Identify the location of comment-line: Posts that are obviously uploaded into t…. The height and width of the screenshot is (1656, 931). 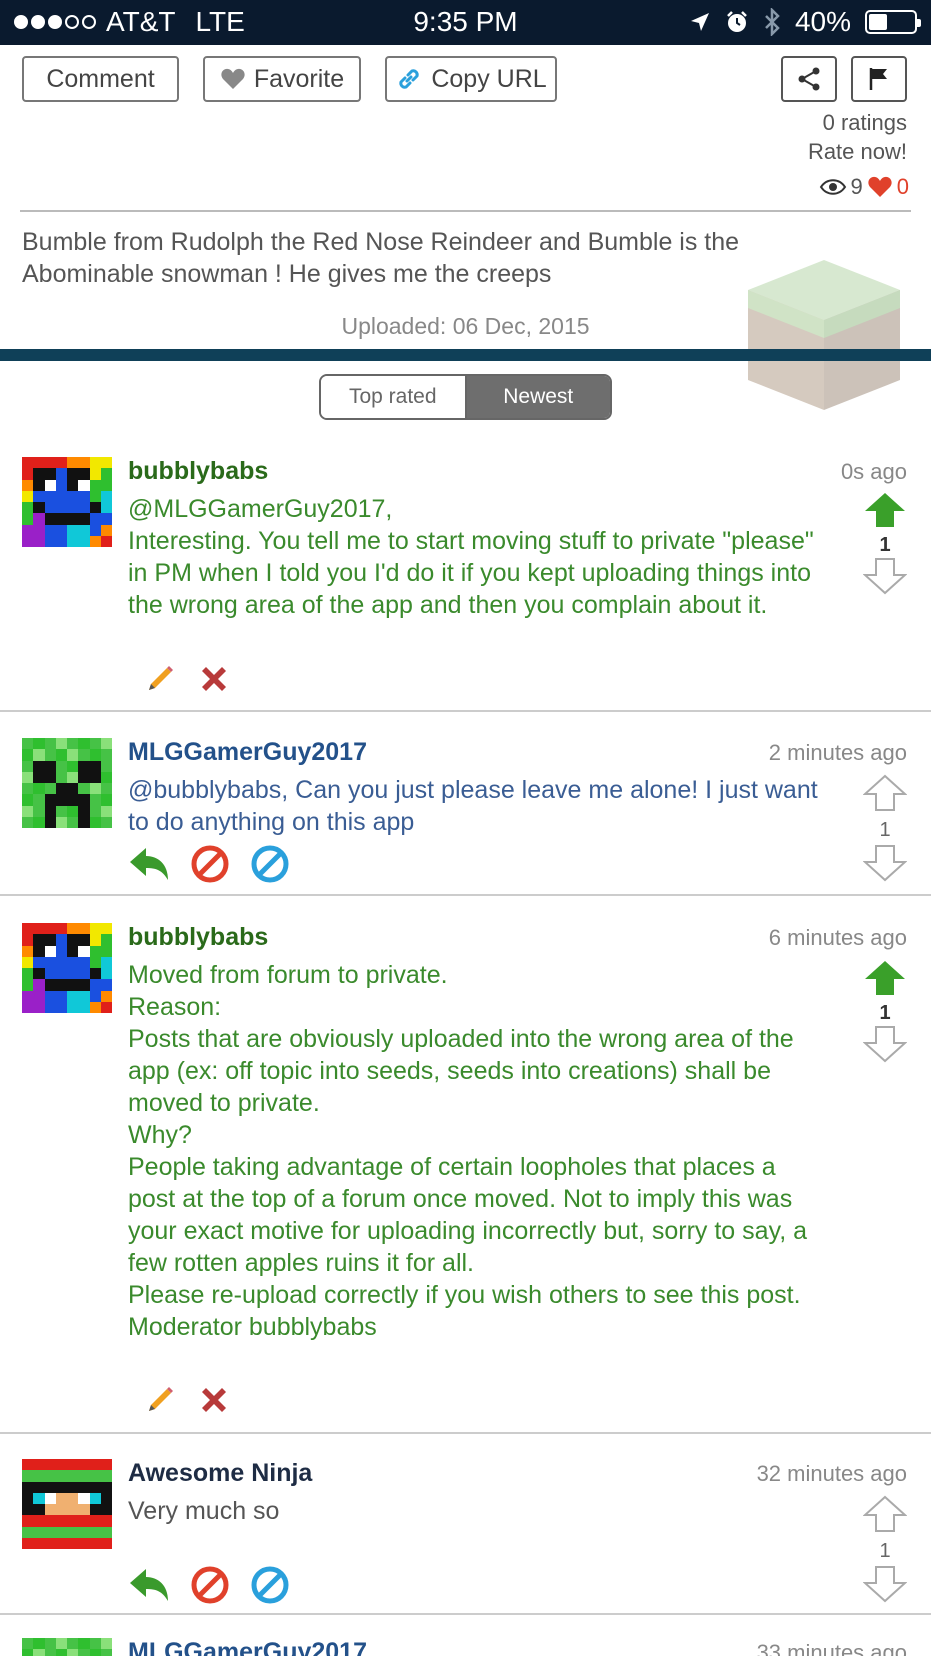
(461, 1071).